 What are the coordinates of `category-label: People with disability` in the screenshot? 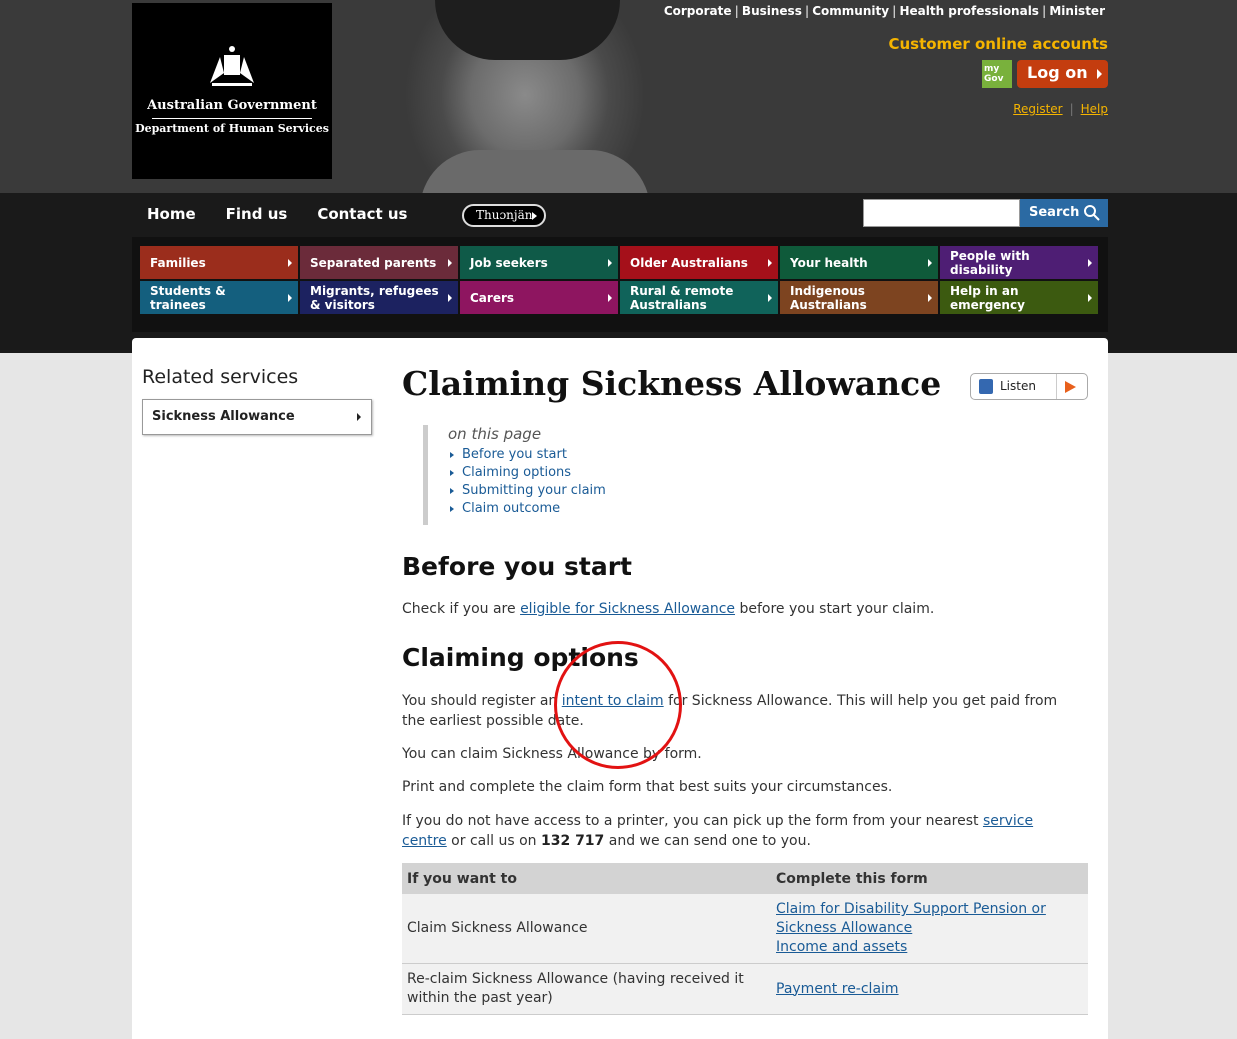 It's located at (990, 262).